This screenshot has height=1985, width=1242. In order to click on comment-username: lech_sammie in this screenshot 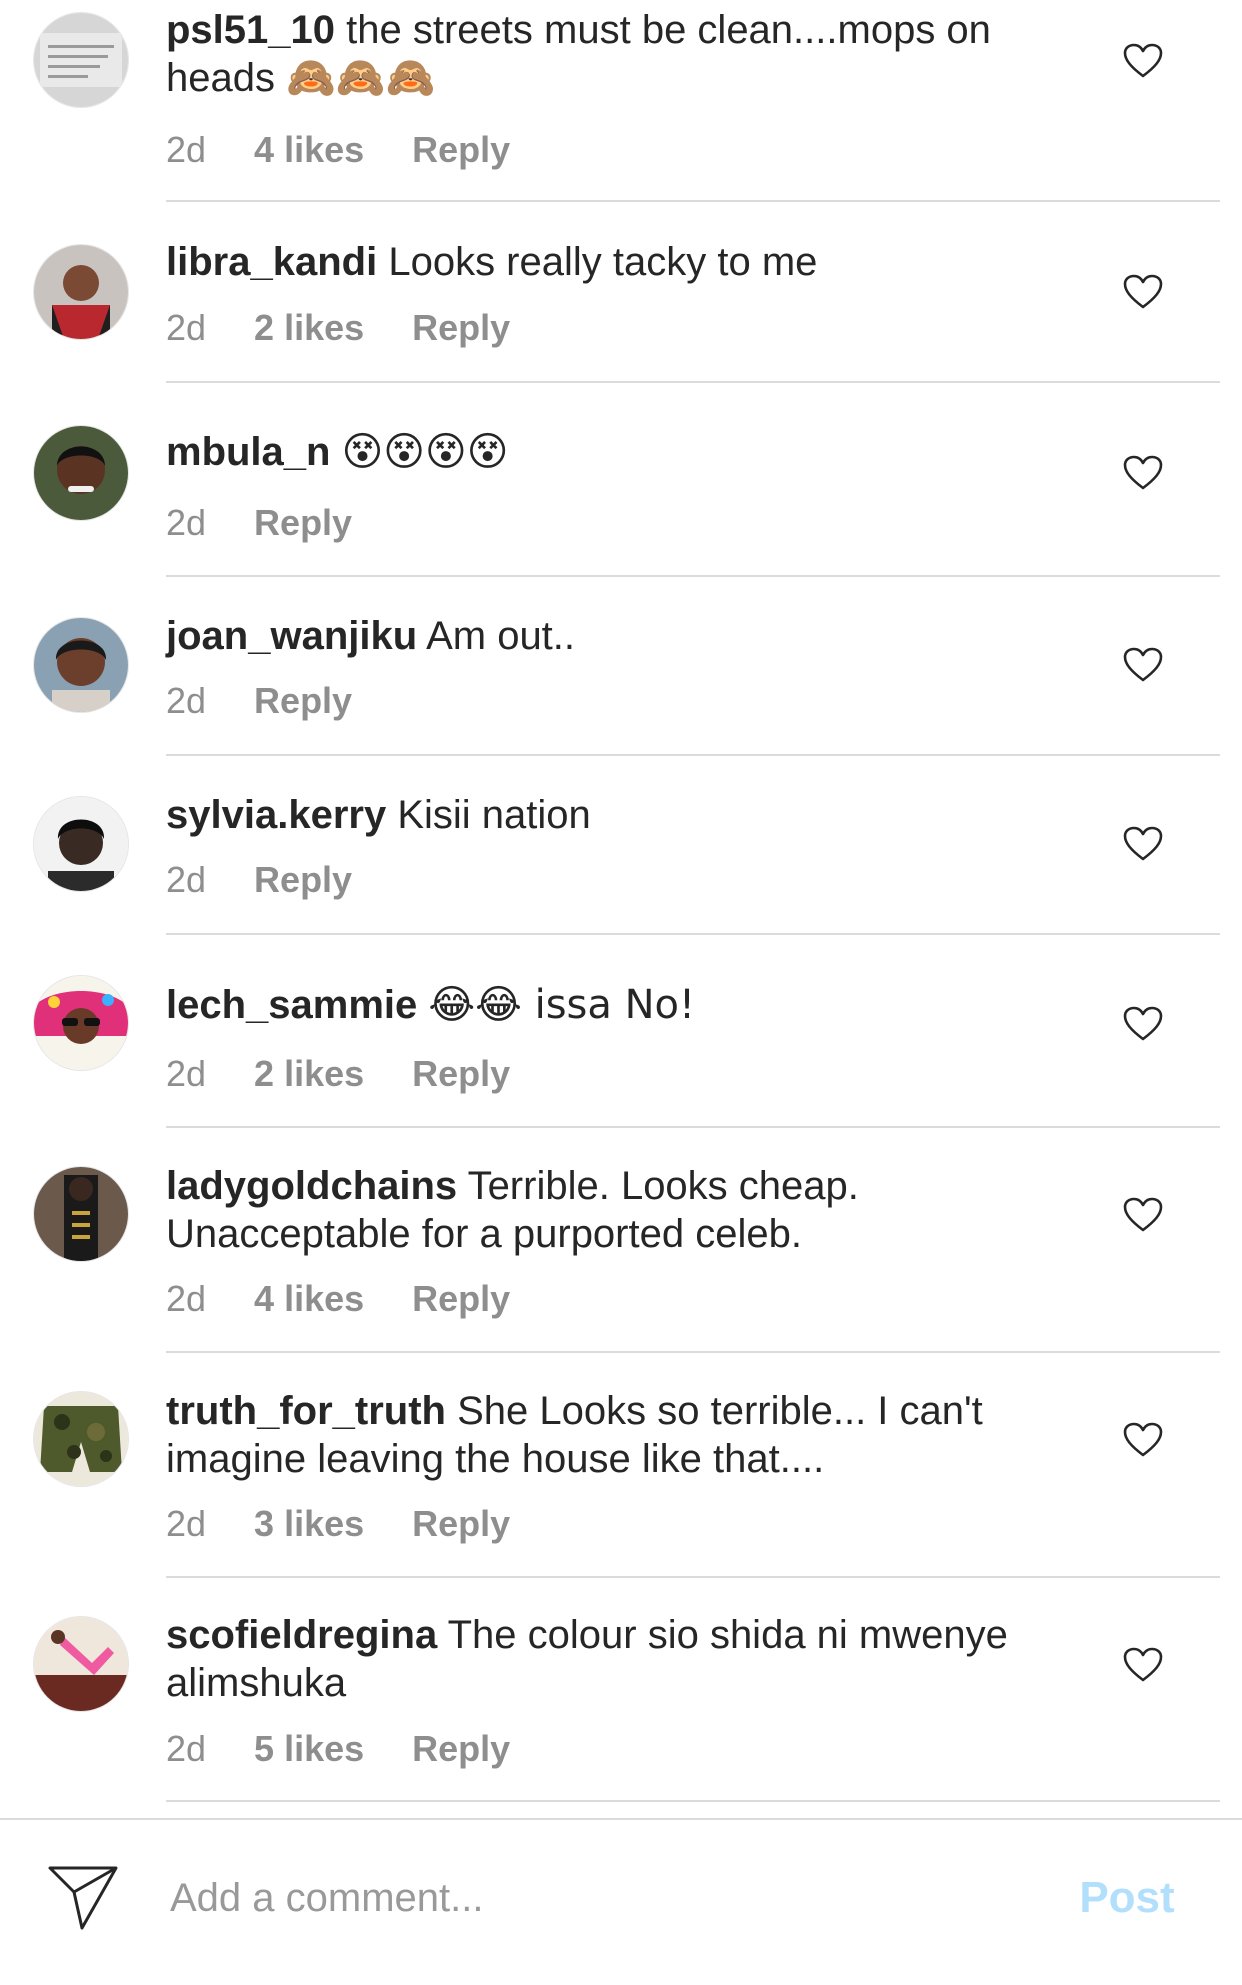, I will do `click(291, 1005)`.